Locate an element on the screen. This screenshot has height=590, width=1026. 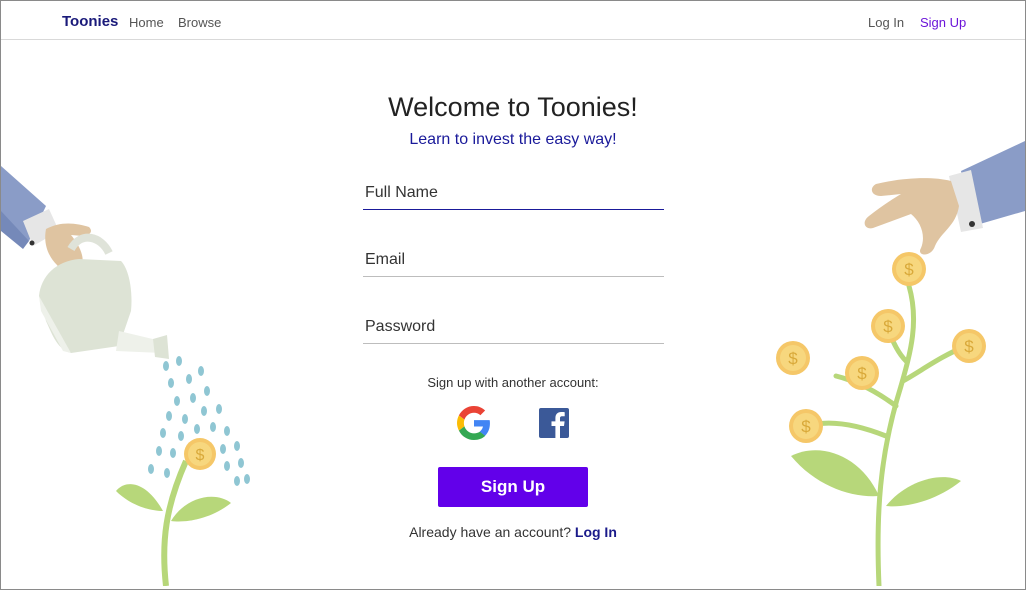
facebook-icon is located at coordinates (554, 423).